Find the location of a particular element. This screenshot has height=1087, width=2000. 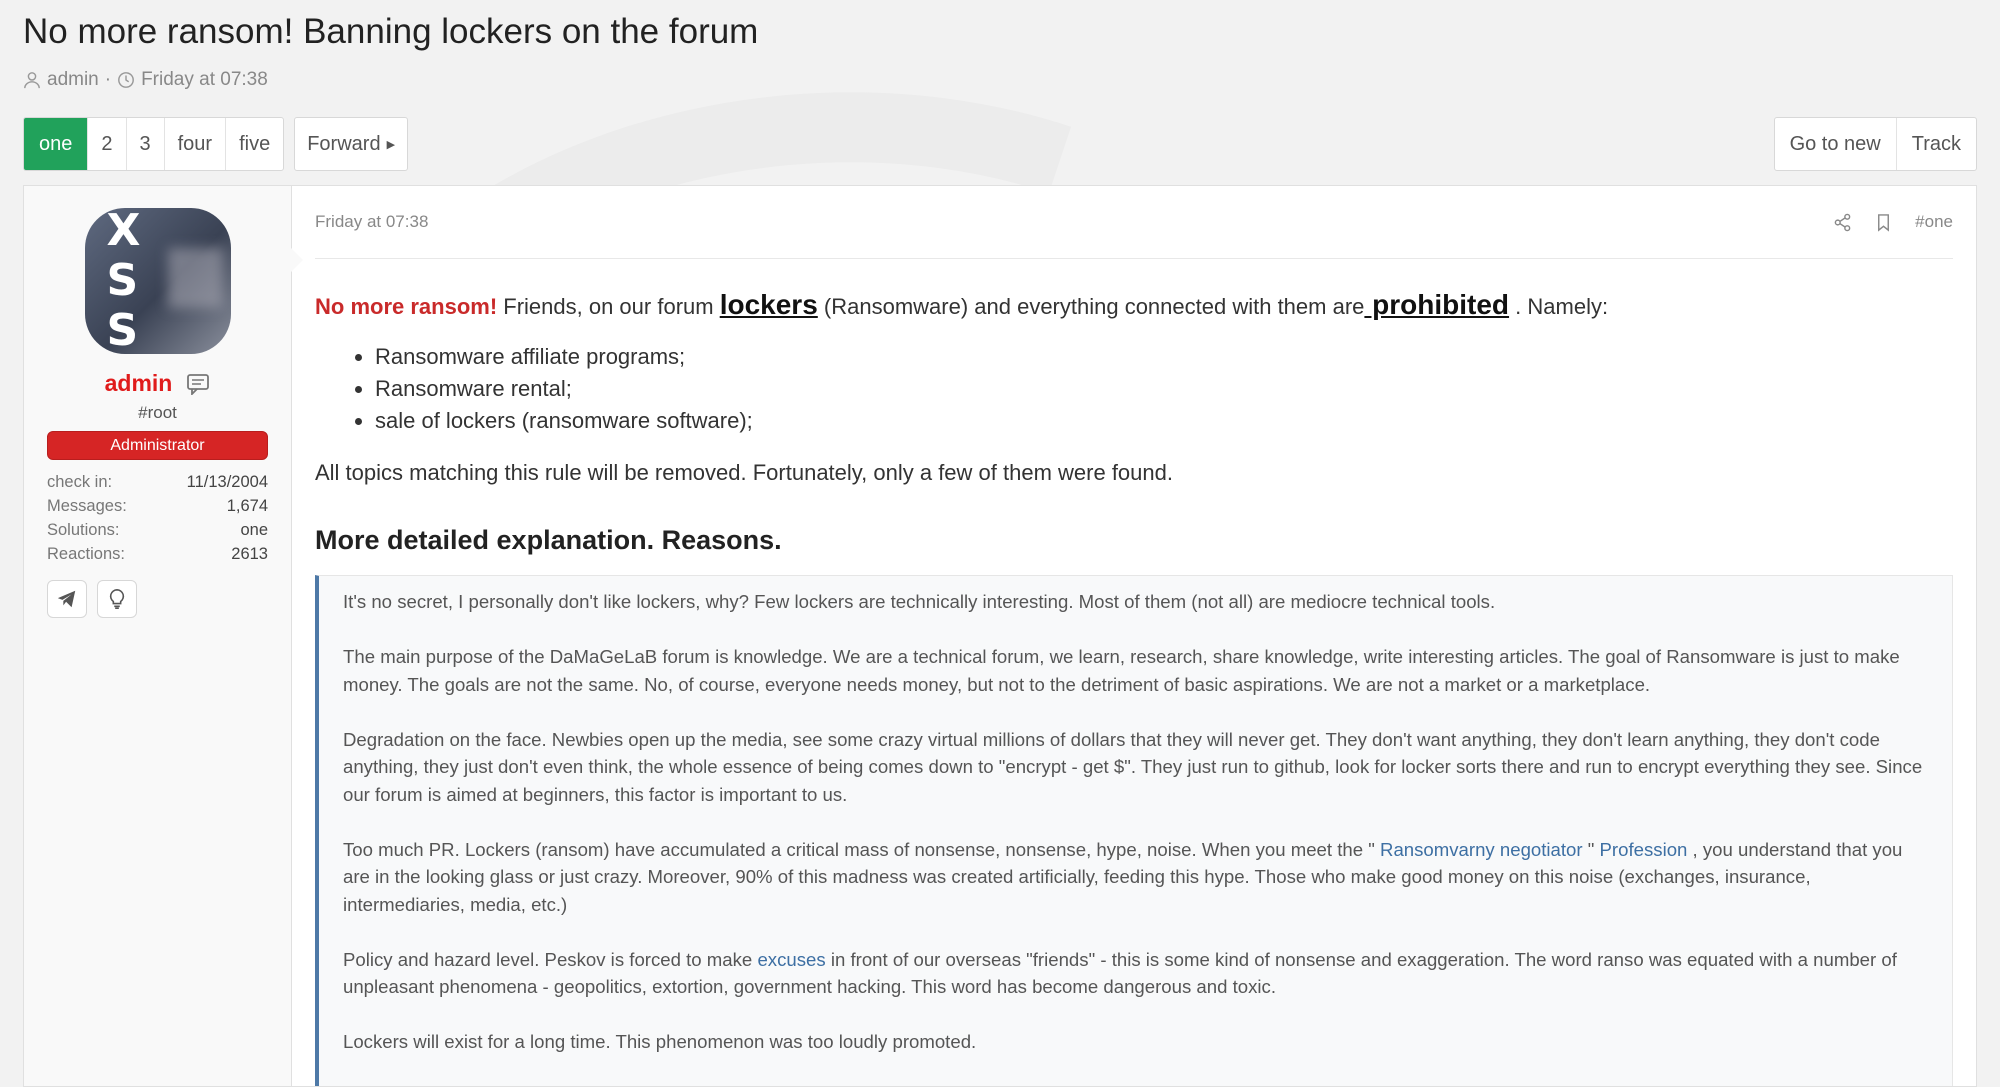

post-header: Friday at 07:38 #one is located at coordinates (1134, 222).